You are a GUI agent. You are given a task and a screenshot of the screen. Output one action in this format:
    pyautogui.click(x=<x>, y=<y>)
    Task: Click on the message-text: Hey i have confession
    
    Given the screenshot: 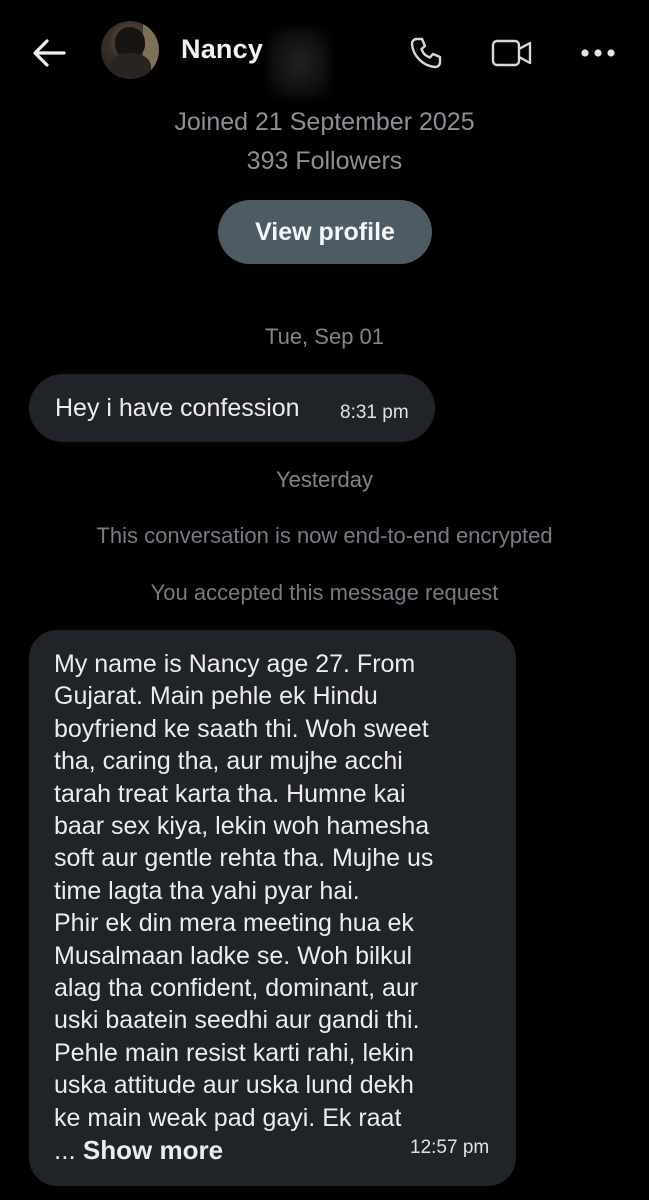 What is the action you would take?
    pyautogui.click(x=177, y=408)
    